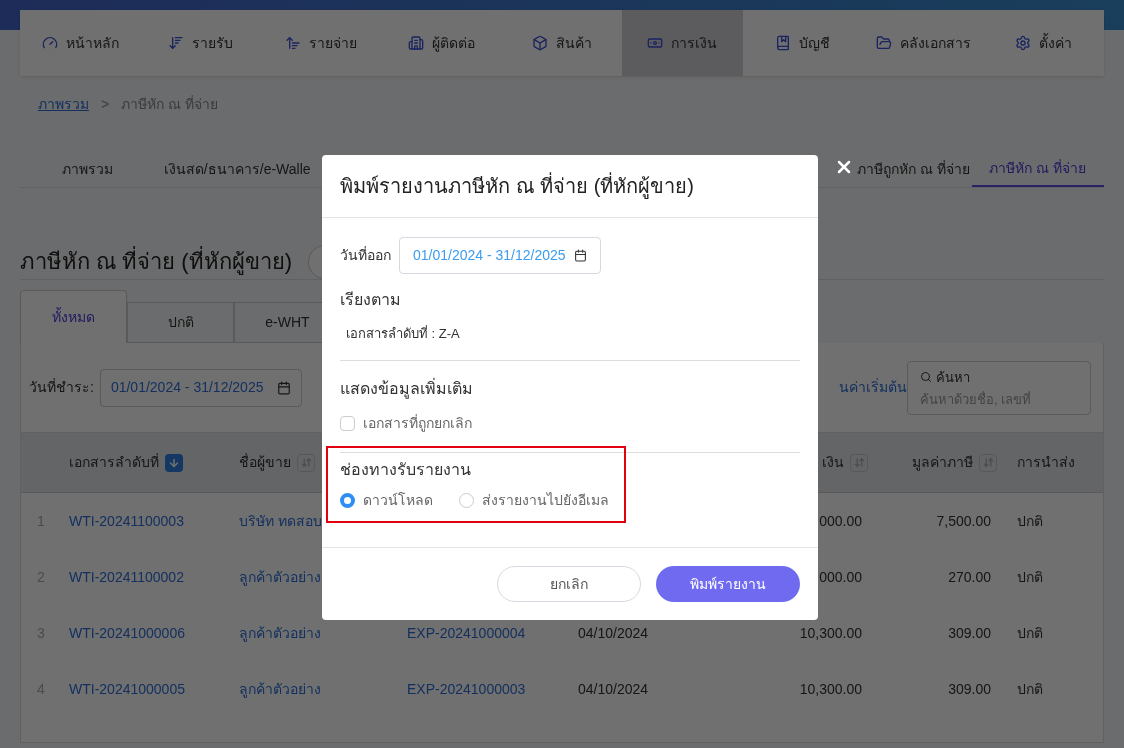  Describe the element at coordinates (156, 261) in the screenshot. I see `page-title: ภาษีหัก ณ ที่จ่าย (ที่หักผู้ขาย)` at that location.